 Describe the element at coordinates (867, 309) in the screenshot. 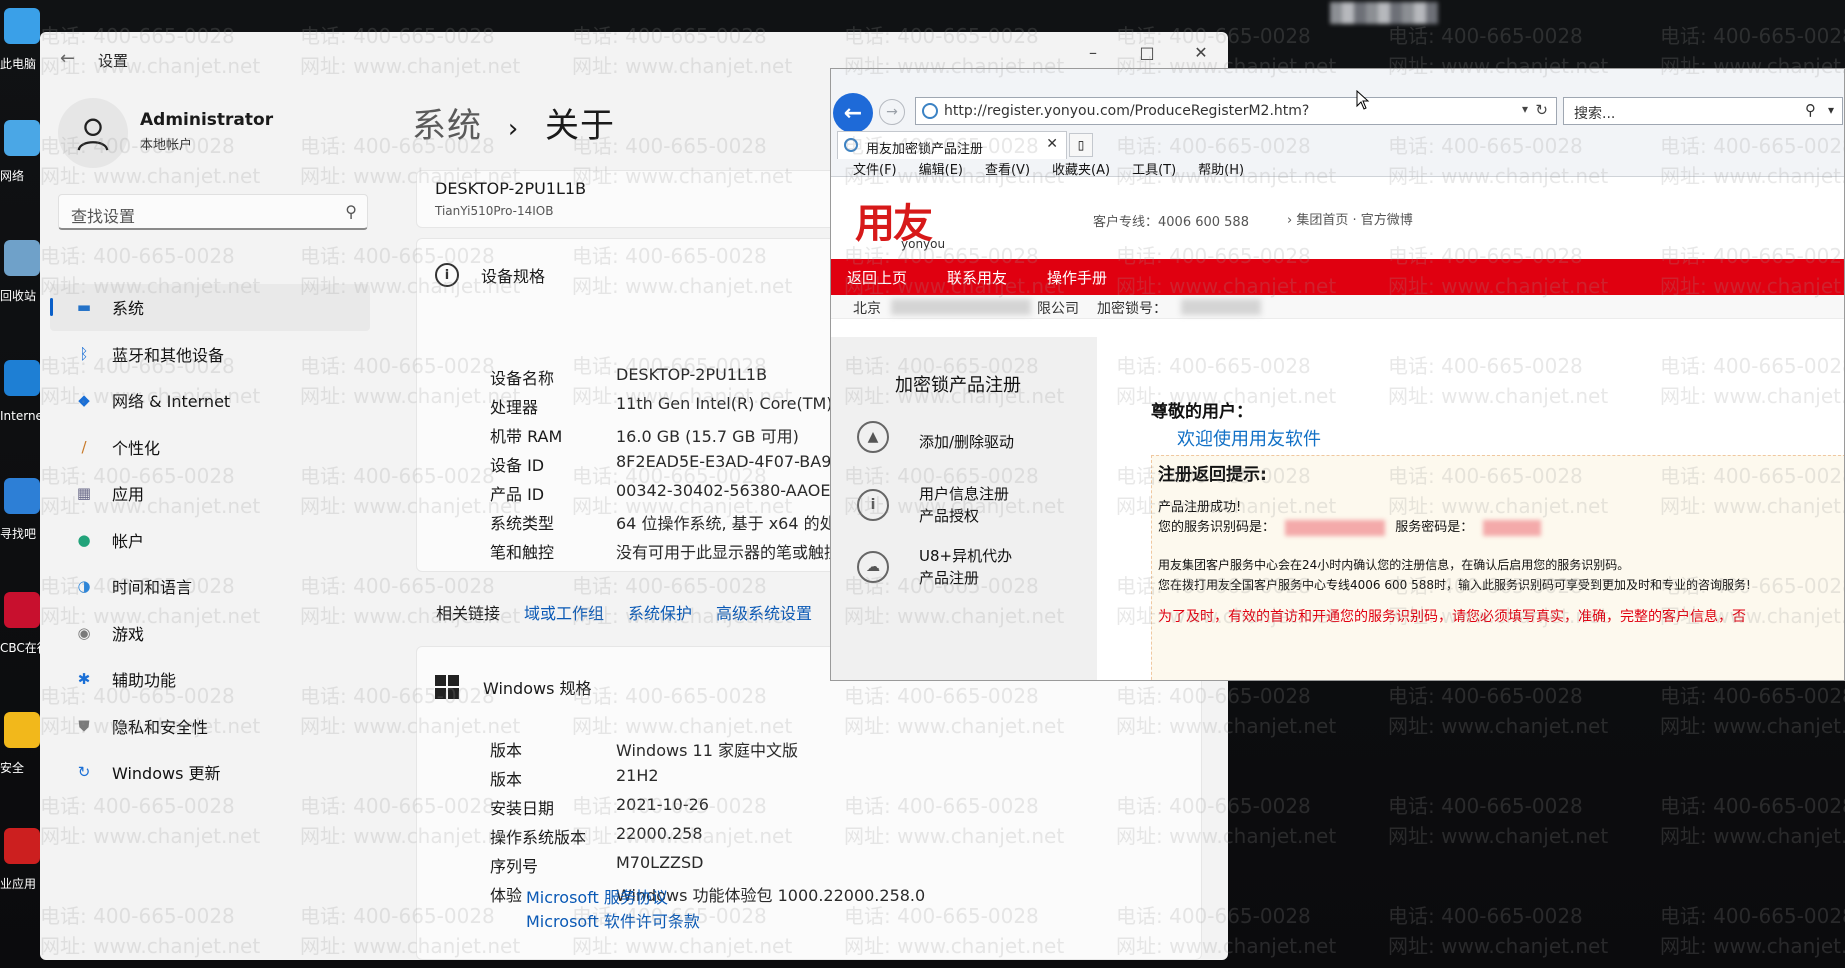

I see `company-city: 北京` at that location.